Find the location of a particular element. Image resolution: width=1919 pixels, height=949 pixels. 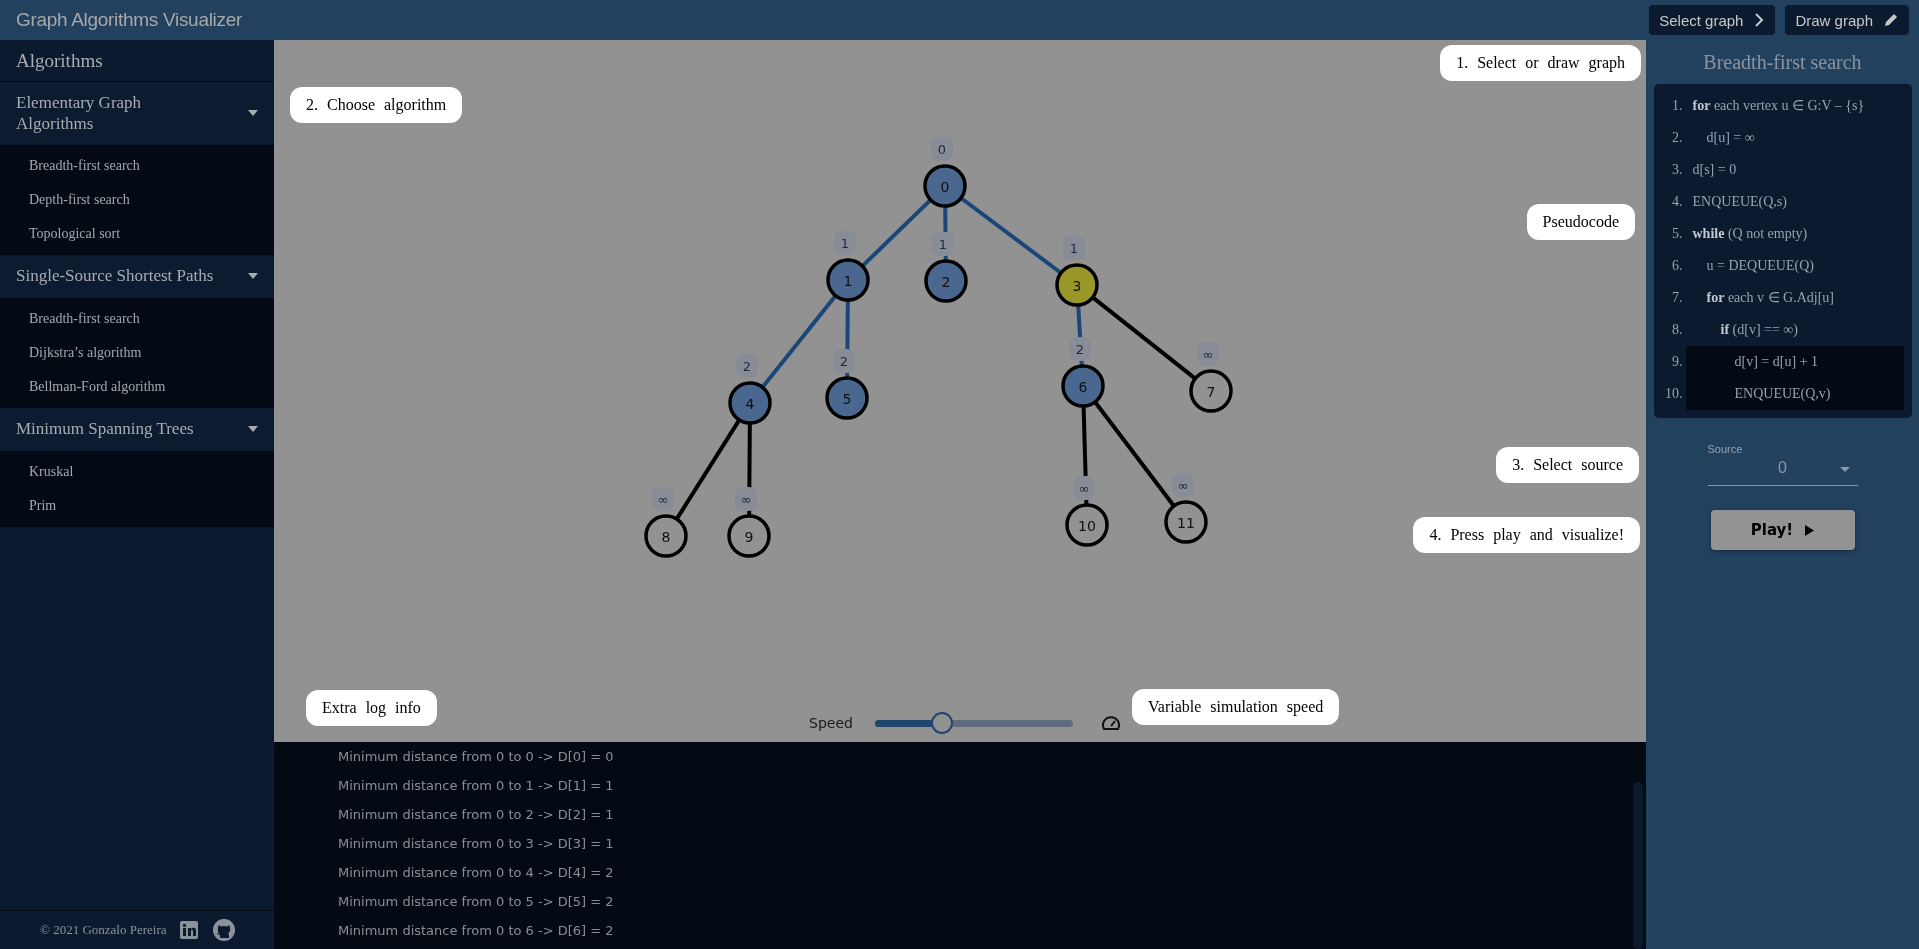

tutorial-tip: Pseudocode is located at coordinates (1580, 222).